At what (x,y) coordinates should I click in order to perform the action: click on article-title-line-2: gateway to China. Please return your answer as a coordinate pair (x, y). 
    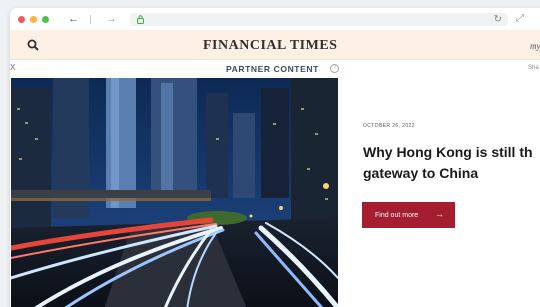
    Looking at the image, I should click on (421, 173).